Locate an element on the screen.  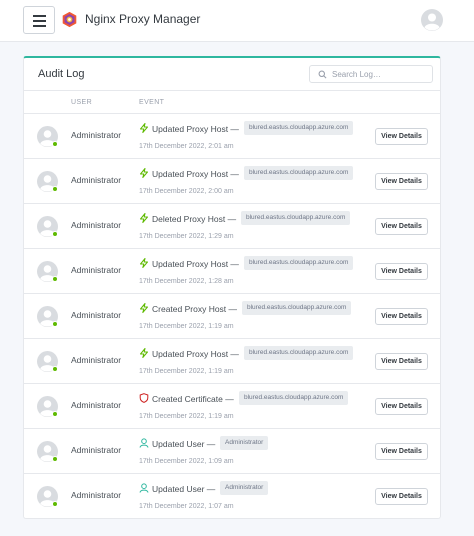
shield-icon is located at coordinates (144, 398).